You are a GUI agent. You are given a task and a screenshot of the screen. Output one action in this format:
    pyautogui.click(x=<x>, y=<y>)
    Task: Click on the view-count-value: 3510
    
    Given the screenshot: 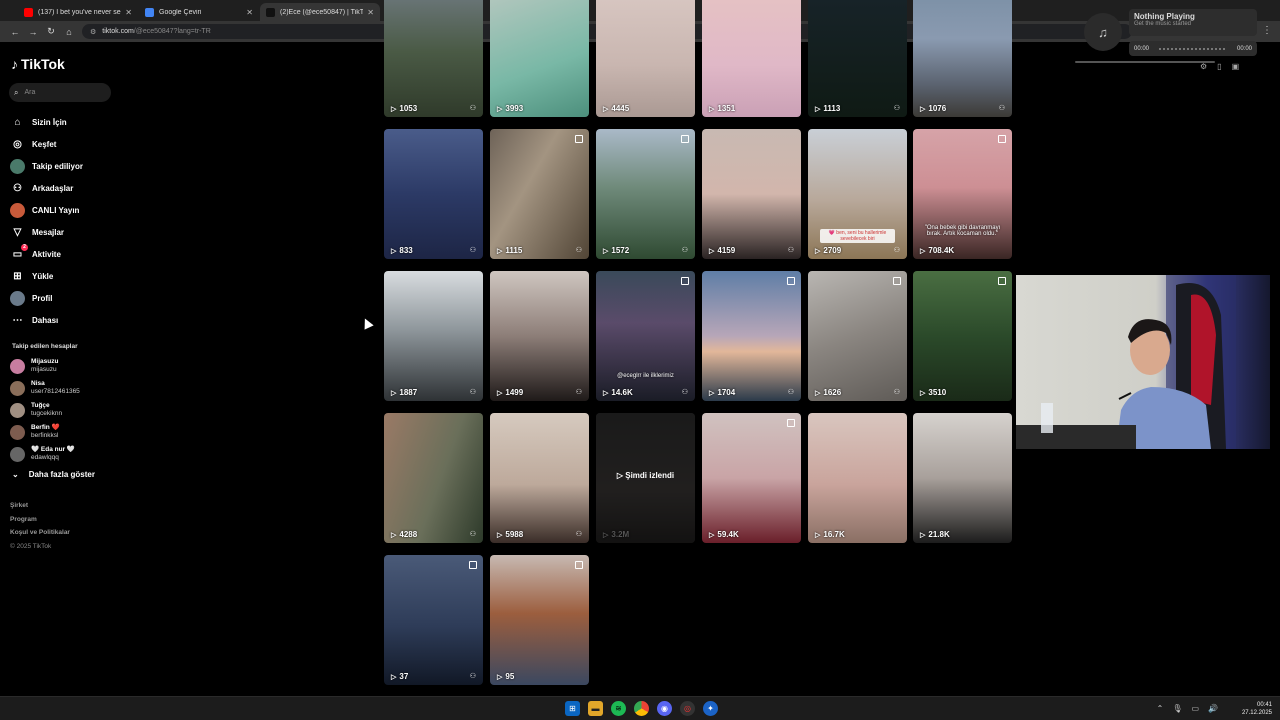 What is the action you would take?
    pyautogui.click(x=937, y=392)
    